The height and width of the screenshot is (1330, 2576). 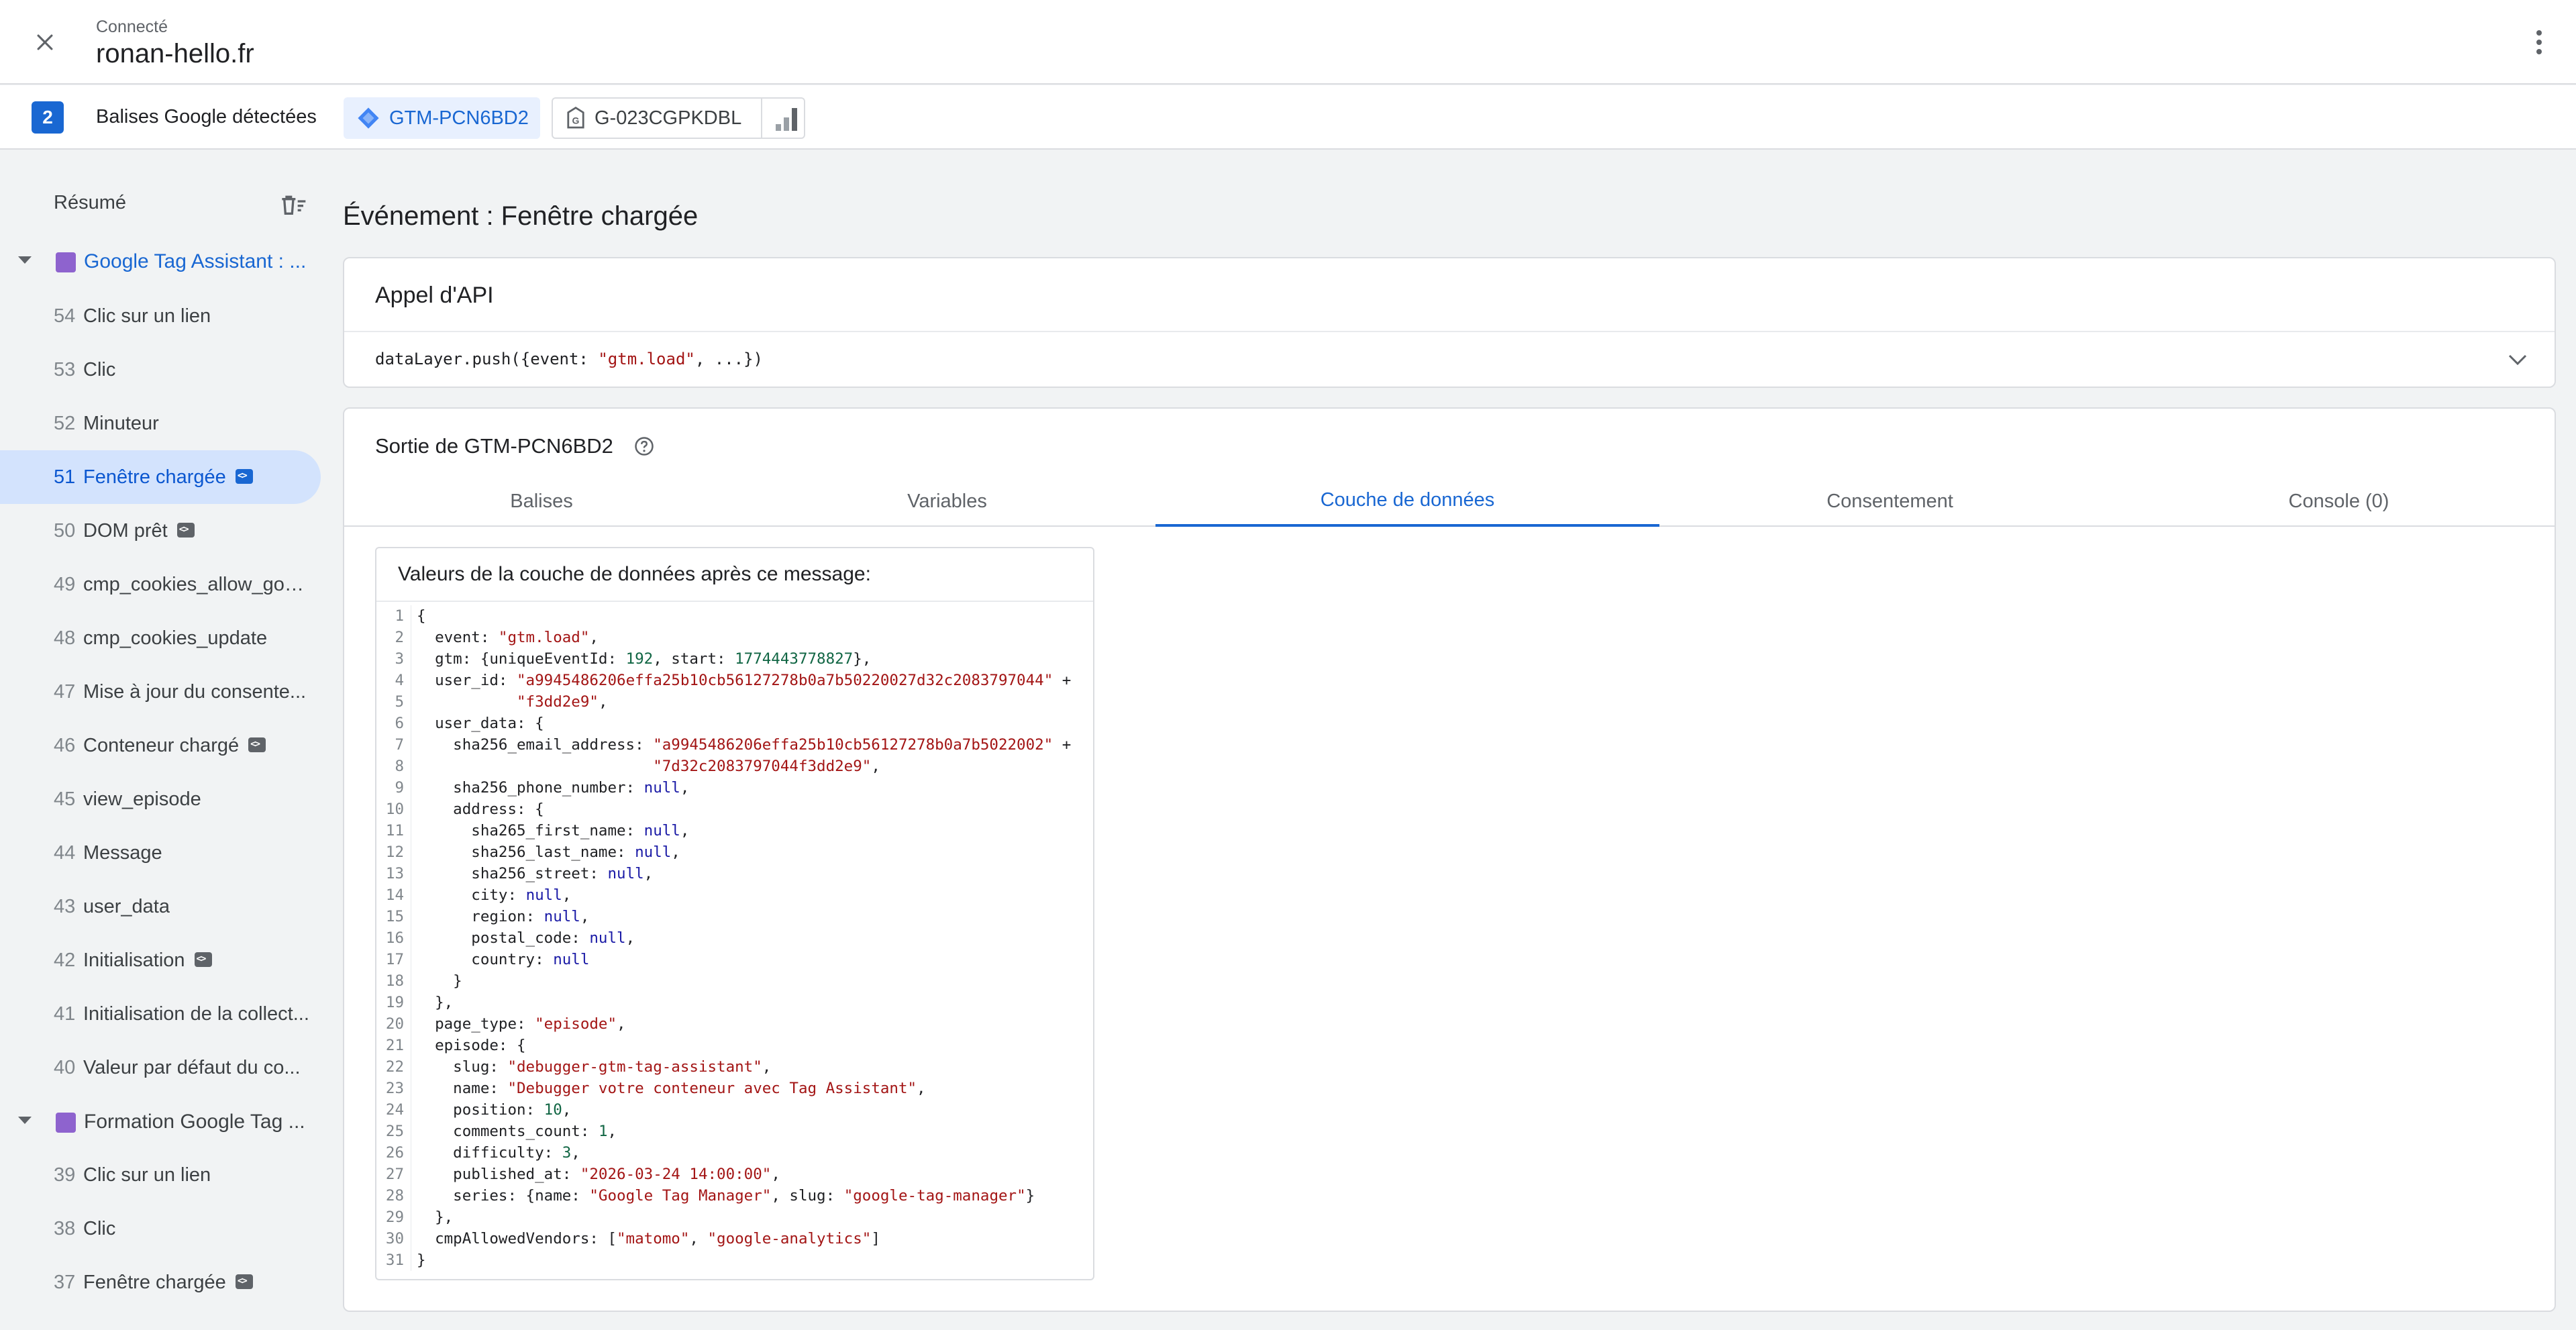 I want to click on line-number: 28, so click(x=393, y=1196).